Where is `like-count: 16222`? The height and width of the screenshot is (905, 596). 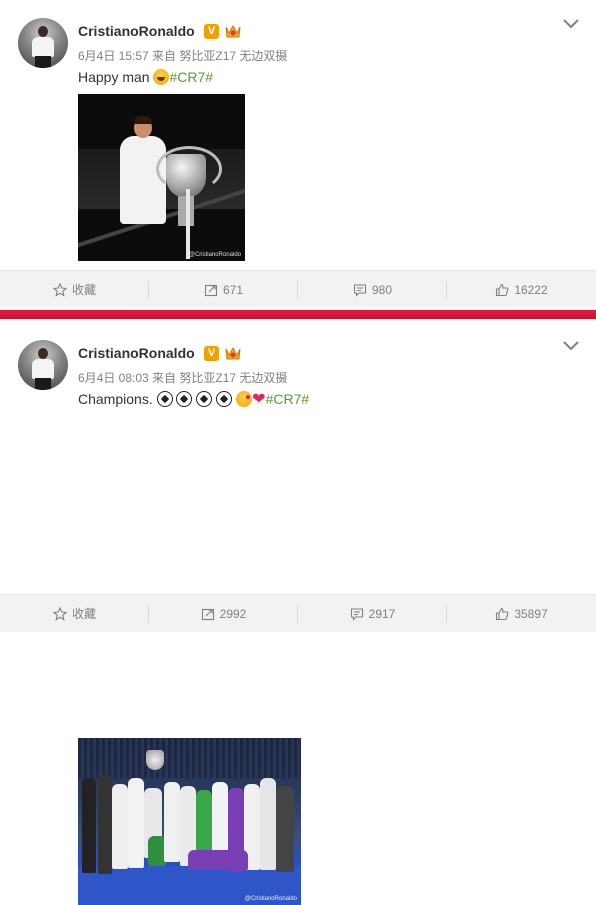
like-count: 16222 is located at coordinates (531, 289).